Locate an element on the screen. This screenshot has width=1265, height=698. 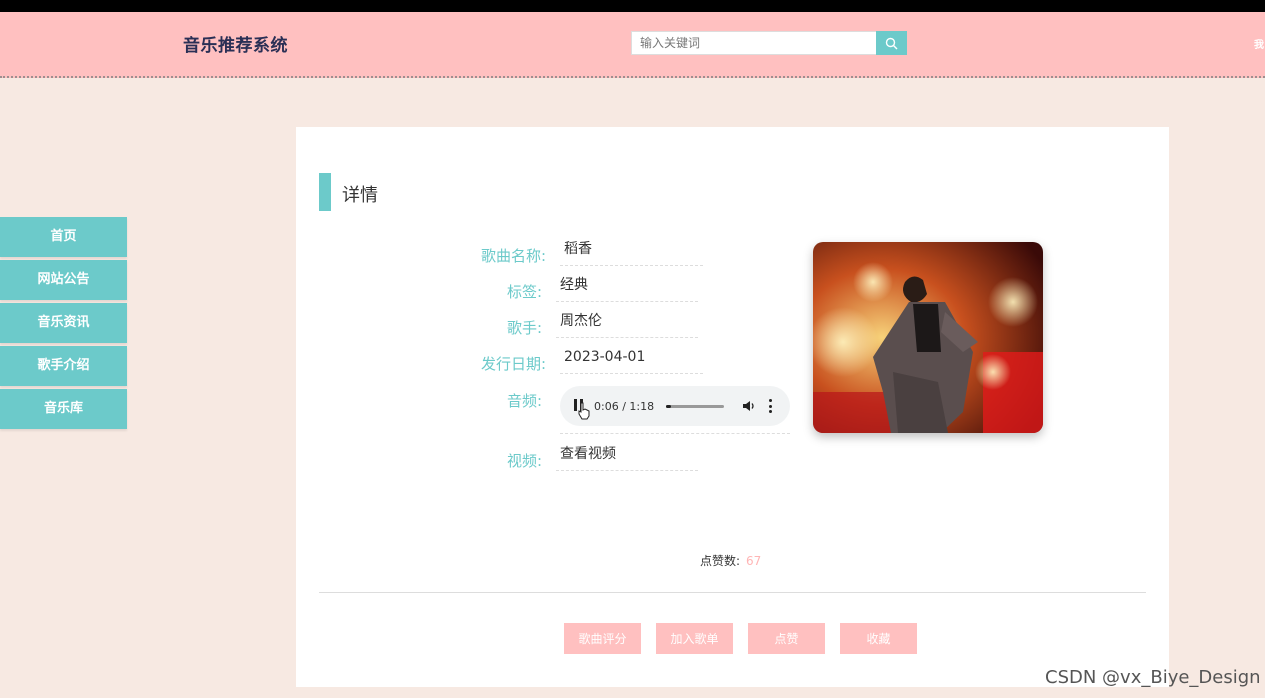
sidebar-item-music-news: 音乐资讯 is located at coordinates (63, 323).